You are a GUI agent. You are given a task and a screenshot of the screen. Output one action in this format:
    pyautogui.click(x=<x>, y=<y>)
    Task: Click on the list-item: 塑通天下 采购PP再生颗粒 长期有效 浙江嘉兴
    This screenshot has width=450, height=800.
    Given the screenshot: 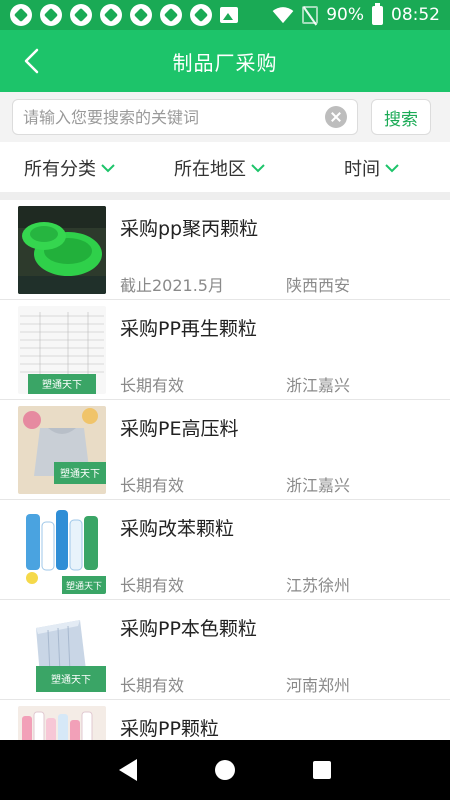 What is the action you would take?
    pyautogui.click(x=225, y=350)
    